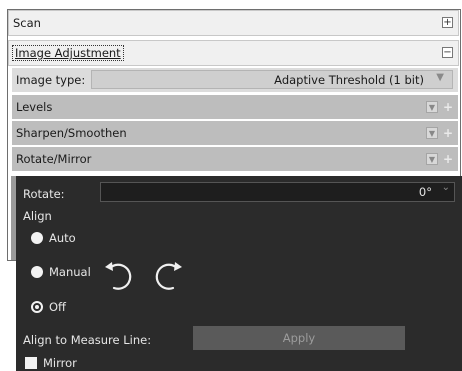  What do you see at coordinates (37, 238) in the screenshot?
I see `radio-auto` at bounding box center [37, 238].